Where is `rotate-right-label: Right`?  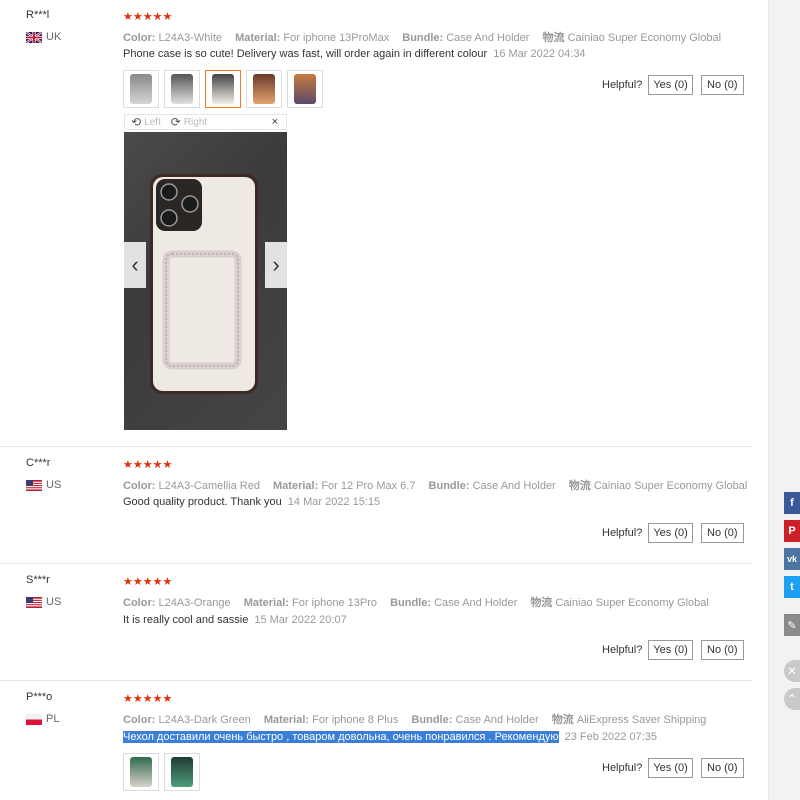 rotate-right-label: Right is located at coordinates (195, 122).